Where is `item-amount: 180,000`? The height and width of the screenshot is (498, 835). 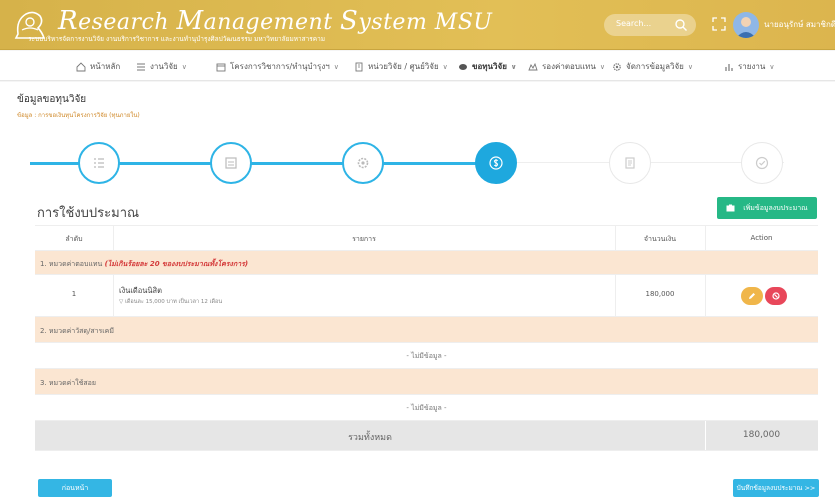 item-amount: 180,000 is located at coordinates (660, 294).